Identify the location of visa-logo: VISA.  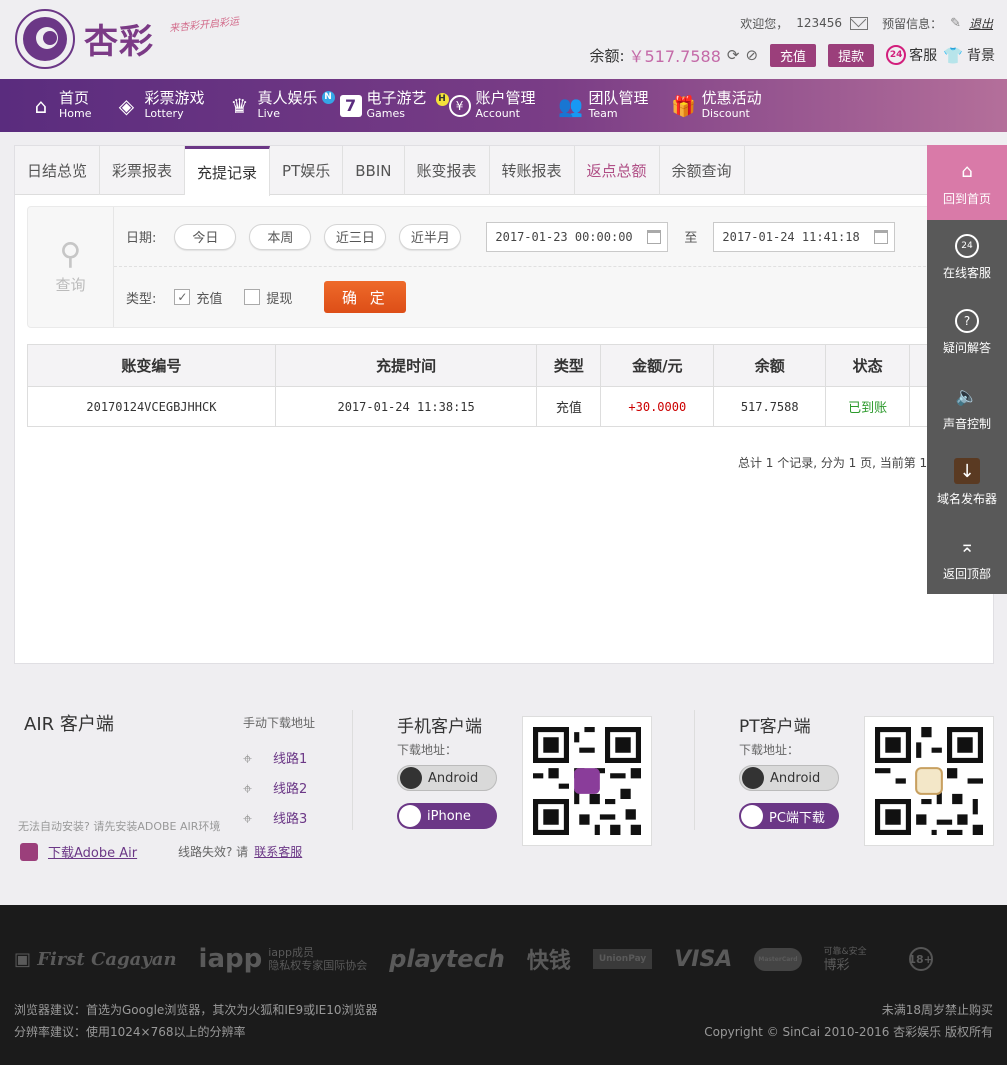
(703, 959).